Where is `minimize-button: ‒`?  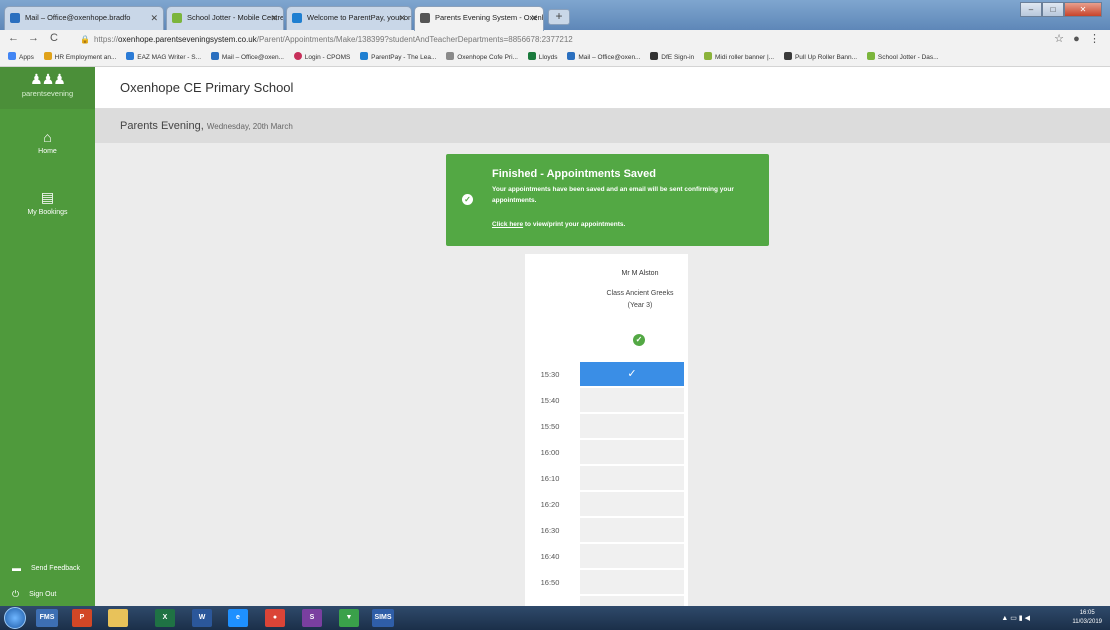 minimize-button: ‒ is located at coordinates (1031, 9).